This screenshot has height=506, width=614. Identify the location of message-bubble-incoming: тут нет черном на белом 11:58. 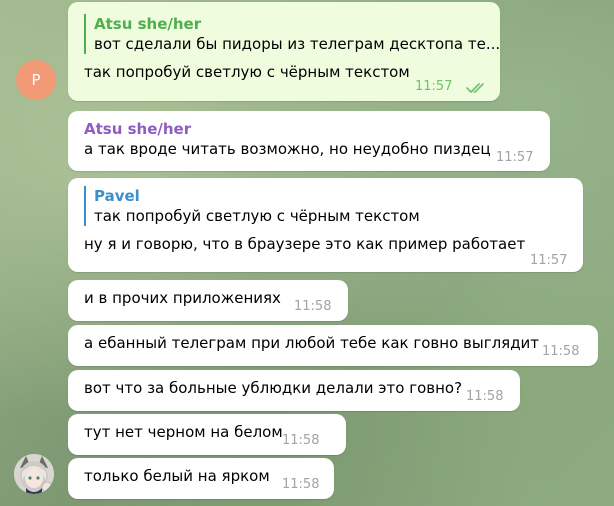
(207, 434).